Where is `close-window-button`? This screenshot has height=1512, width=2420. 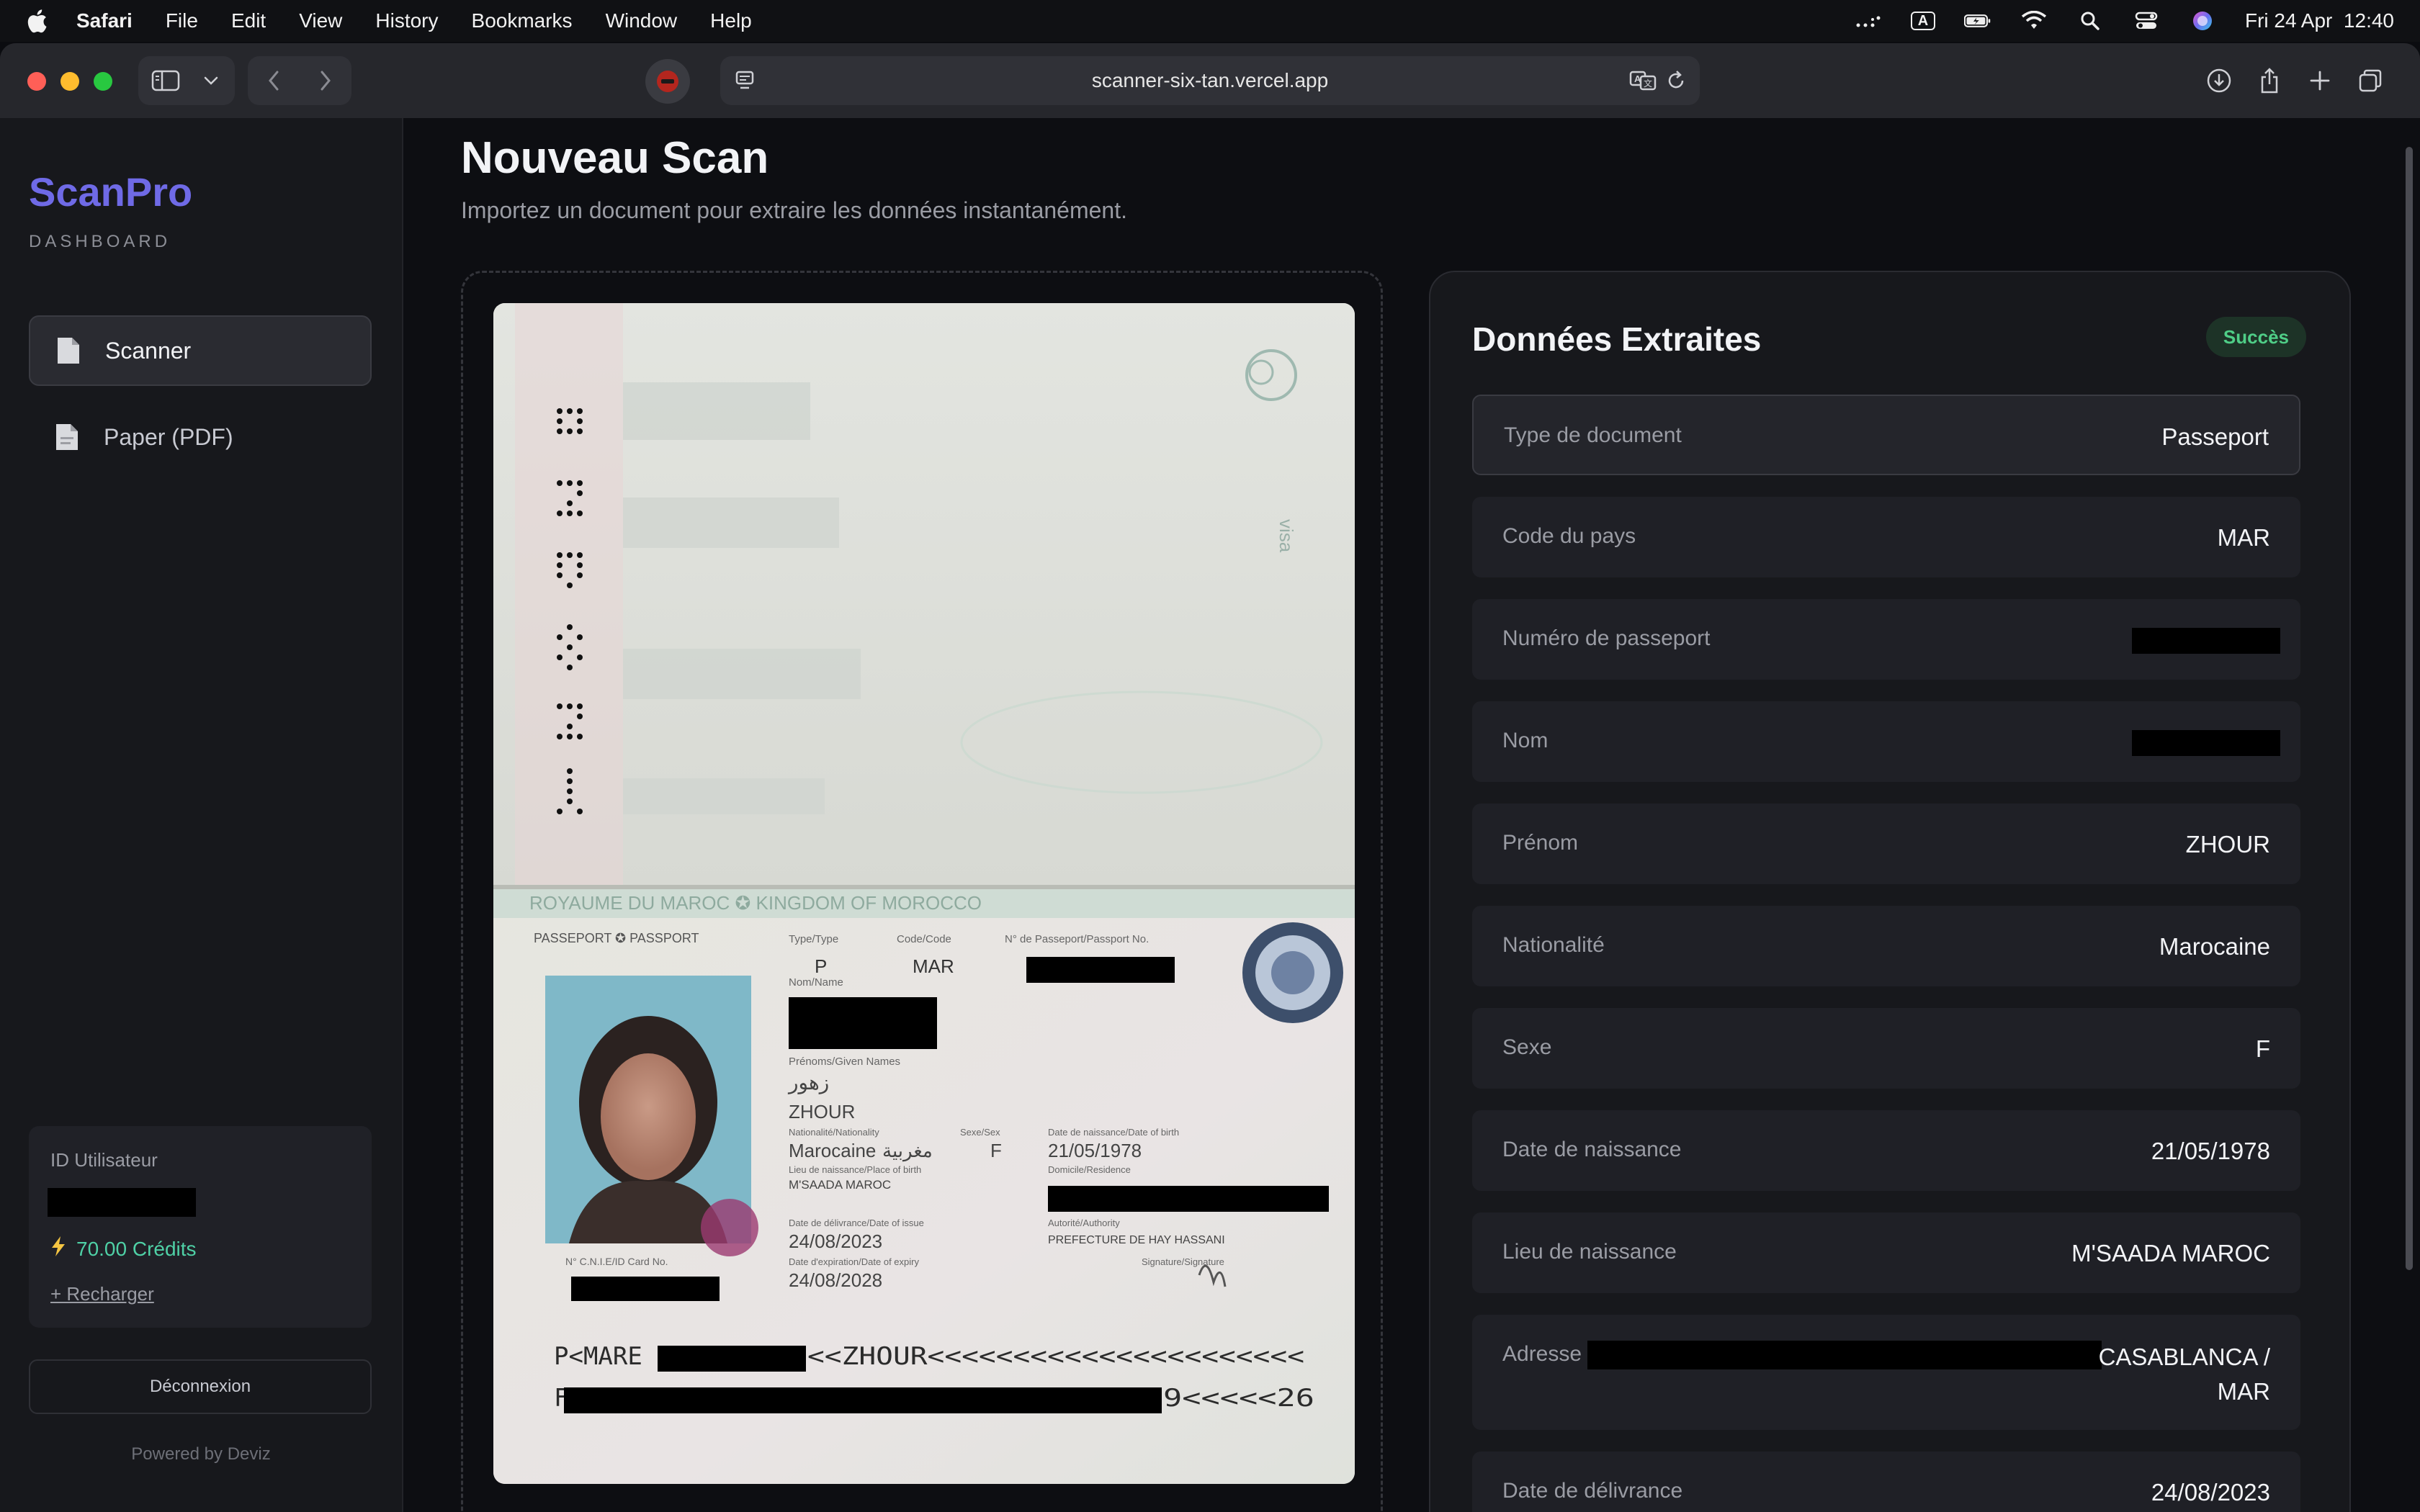
close-window-button is located at coordinates (36, 81).